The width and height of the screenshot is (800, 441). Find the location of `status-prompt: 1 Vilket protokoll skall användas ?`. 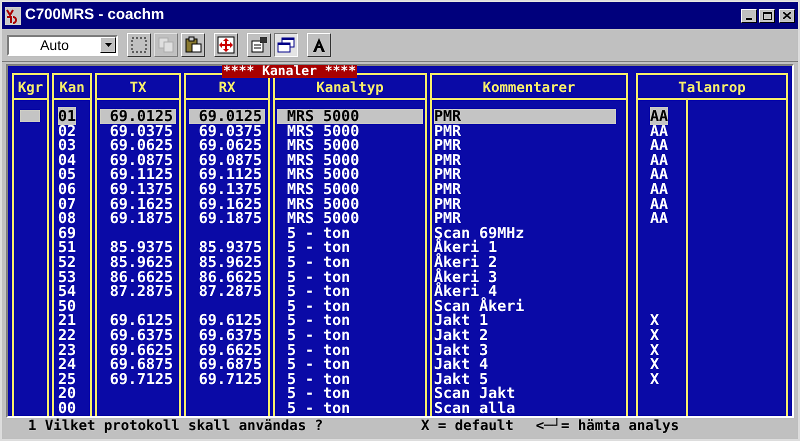

status-prompt: 1 Vilket protokoll skall användas ? is located at coordinates (176, 426).